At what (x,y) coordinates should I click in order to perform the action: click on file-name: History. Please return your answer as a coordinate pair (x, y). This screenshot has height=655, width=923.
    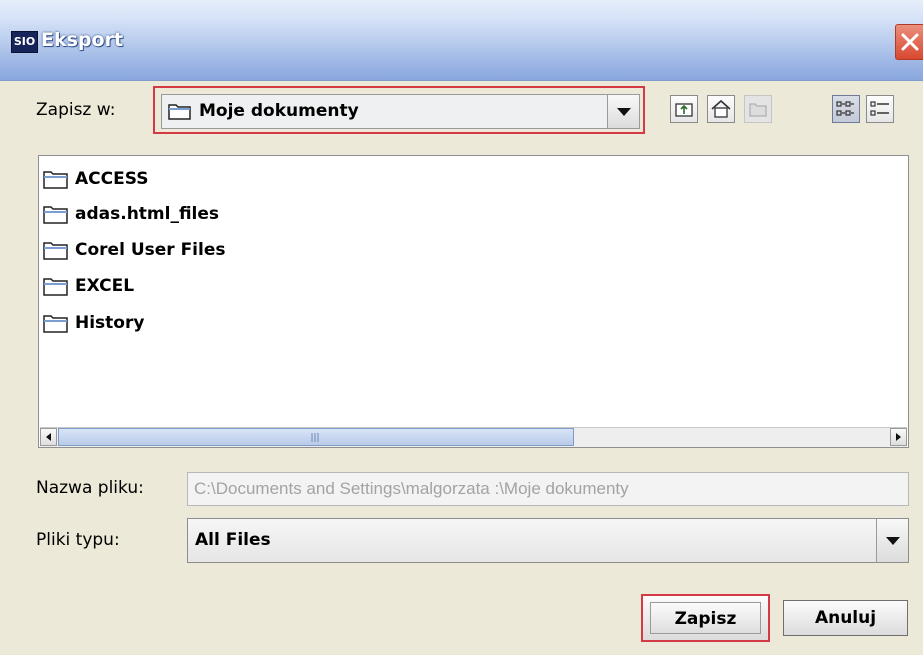
    Looking at the image, I should click on (110, 323).